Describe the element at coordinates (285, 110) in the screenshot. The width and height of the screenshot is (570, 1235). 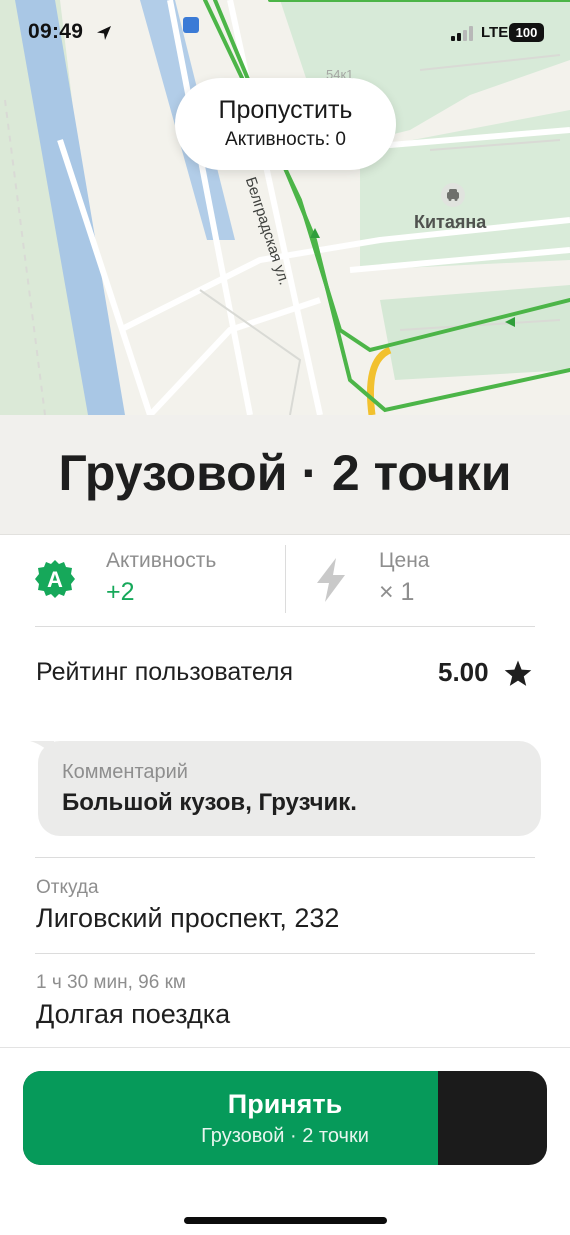
I see `skip-button-label: Пропустить` at that location.